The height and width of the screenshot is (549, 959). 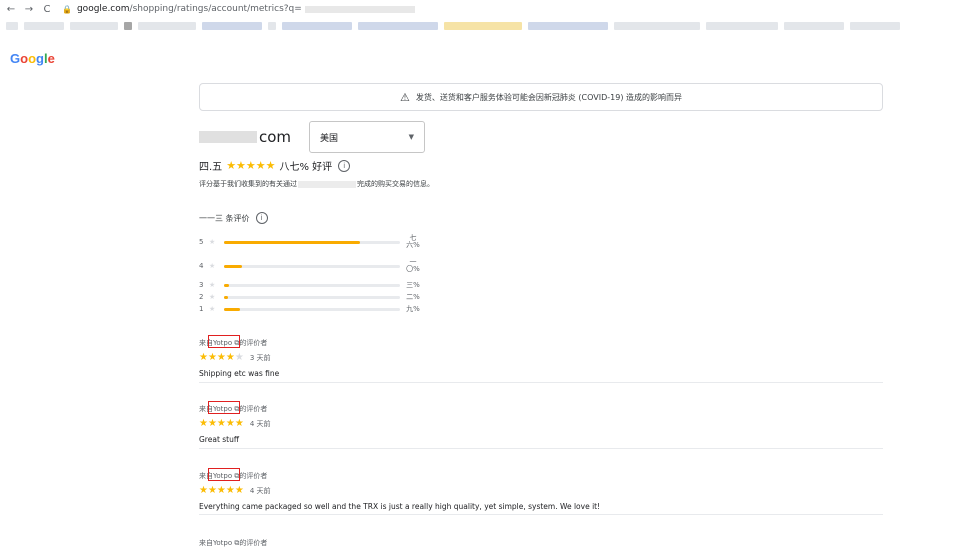 I want to click on review-count-line: 一一三 条评价 i, so click(x=233, y=218).